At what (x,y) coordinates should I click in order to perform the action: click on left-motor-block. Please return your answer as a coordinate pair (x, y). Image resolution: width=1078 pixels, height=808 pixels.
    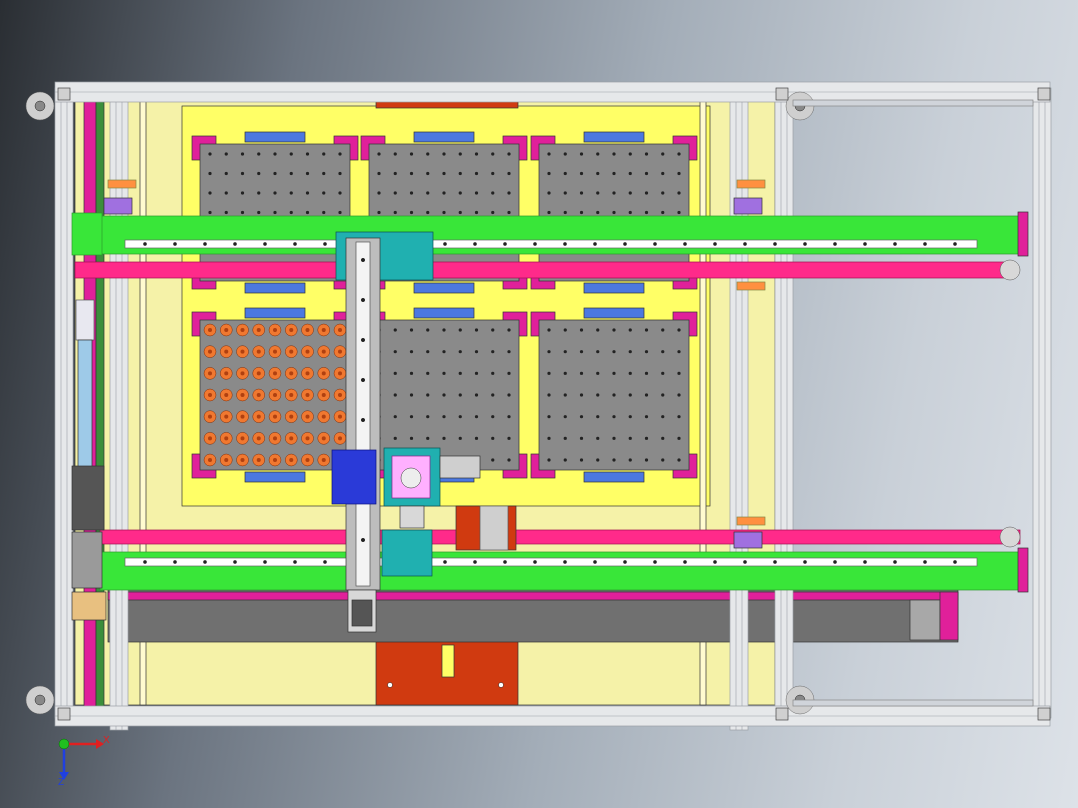
    Looking at the image, I should click on (88, 498).